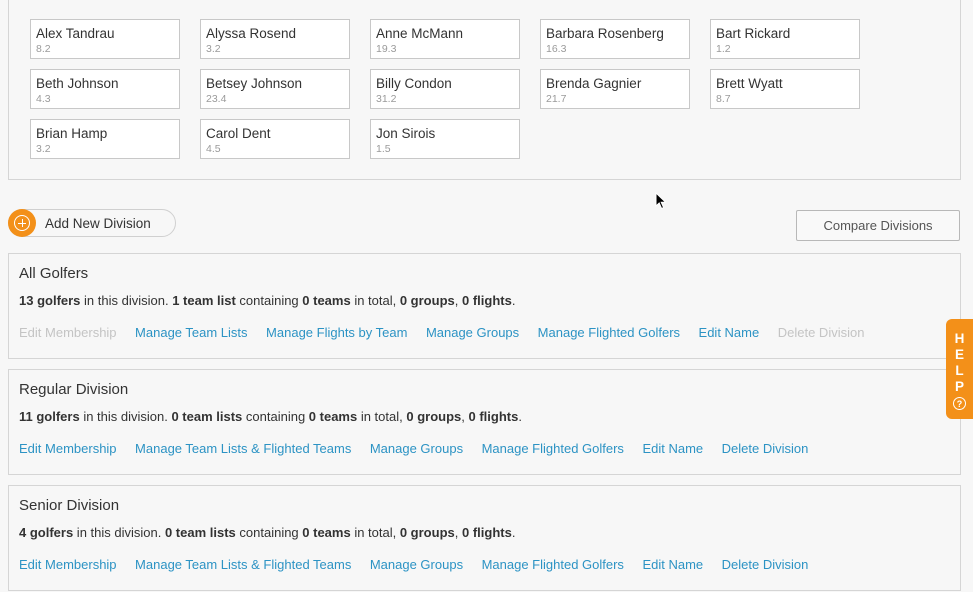 The height and width of the screenshot is (592, 973). What do you see at coordinates (445, 39) in the screenshot?
I see `golfer-card: Anne McMann 19.3` at bounding box center [445, 39].